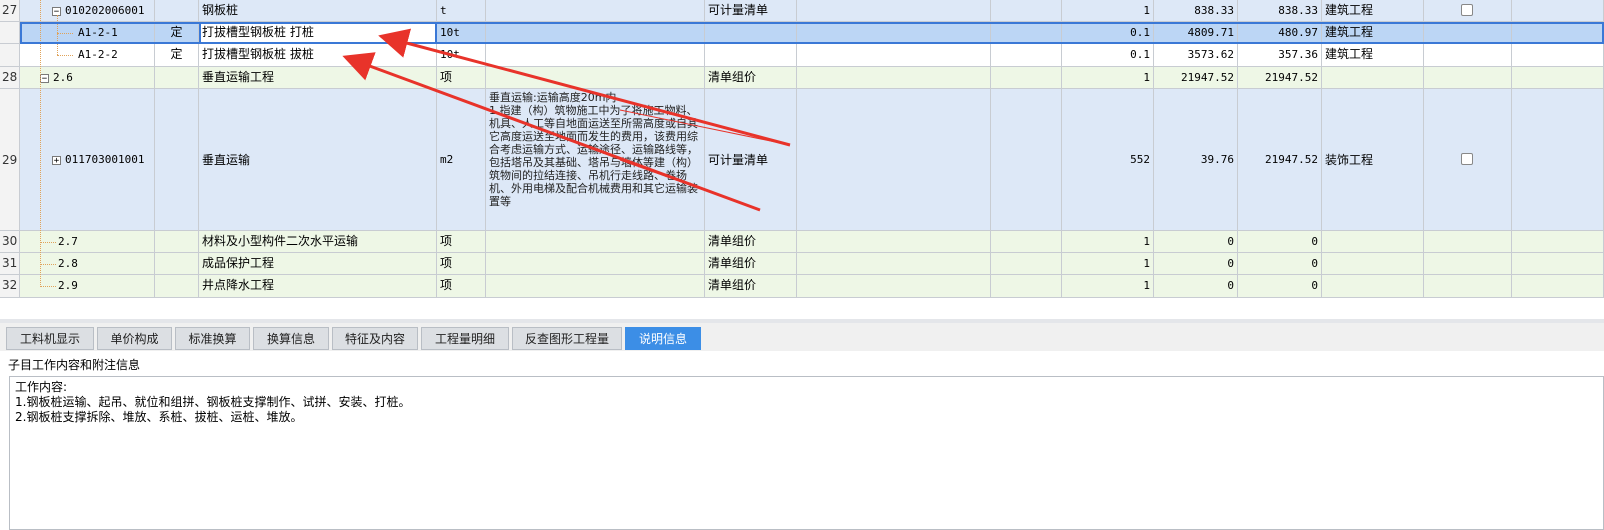  Describe the element at coordinates (1196, 55) in the screenshot. I see `unit-price-cell: 3573.62` at that location.